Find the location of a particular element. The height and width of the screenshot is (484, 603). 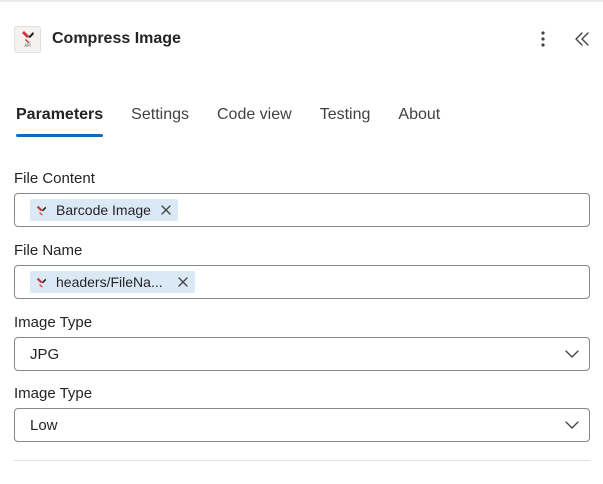

file-content-token-label: Barcode Image is located at coordinates (103, 210).